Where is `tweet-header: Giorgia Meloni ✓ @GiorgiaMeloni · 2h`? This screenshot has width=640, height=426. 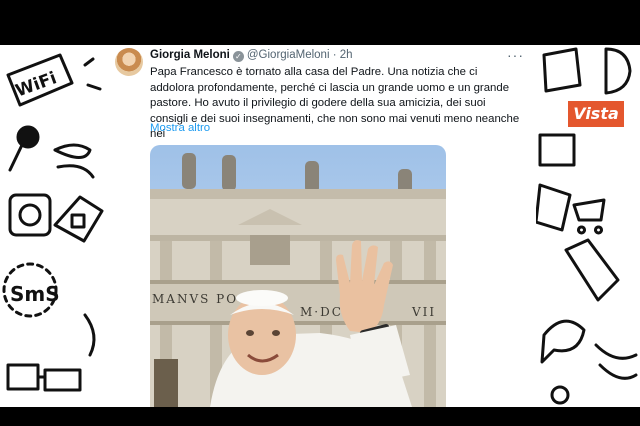
tweet-header: Giorgia Meloni ✓ @GiorgiaMeloni · 2h is located at coordinates (251, 55).